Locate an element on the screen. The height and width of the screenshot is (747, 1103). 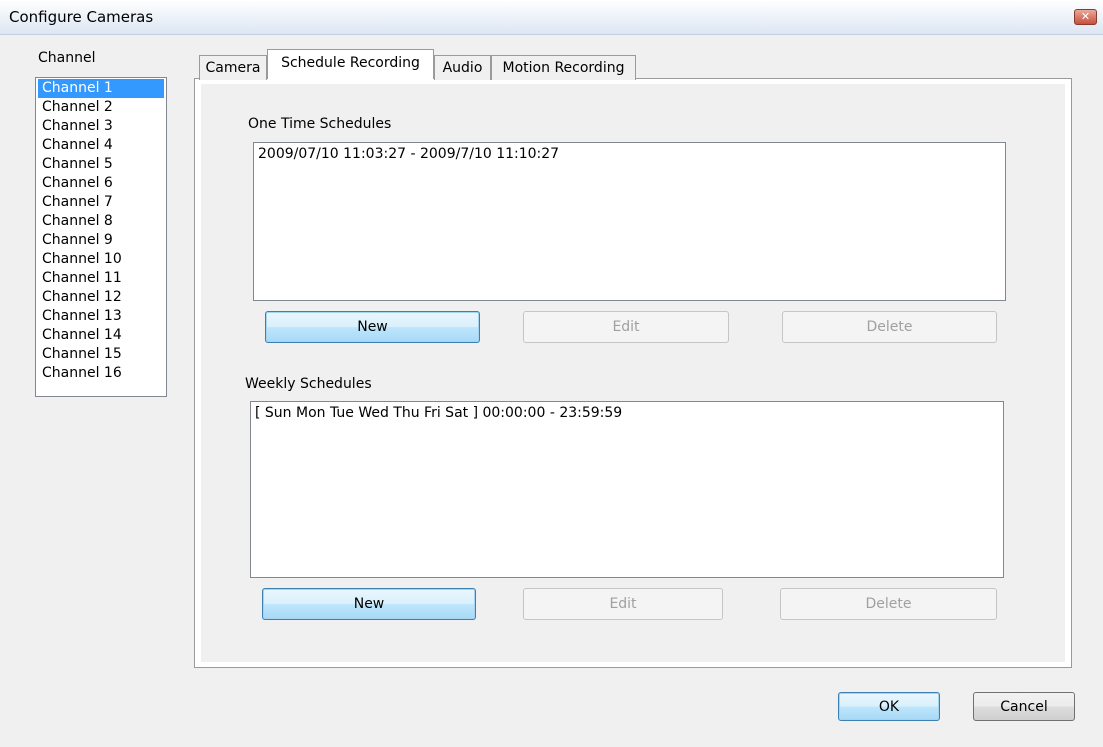
channel-item: Channel 7 is located at coordinates (101, 202).